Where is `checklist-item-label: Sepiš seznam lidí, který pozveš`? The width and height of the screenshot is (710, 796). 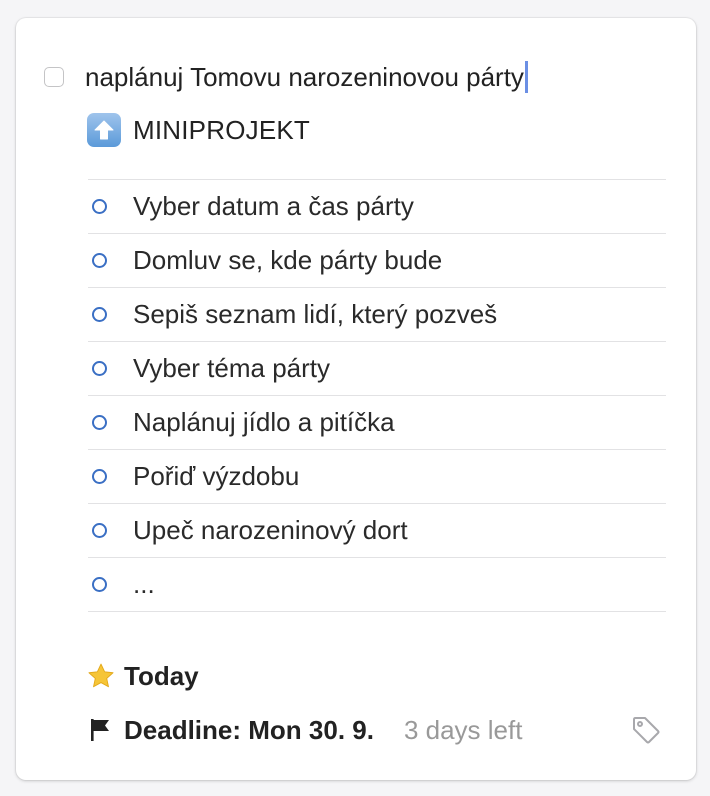
checklist-item-label: Sepiš seznam lidí, který pozveš is located at coordinates (315, 314).